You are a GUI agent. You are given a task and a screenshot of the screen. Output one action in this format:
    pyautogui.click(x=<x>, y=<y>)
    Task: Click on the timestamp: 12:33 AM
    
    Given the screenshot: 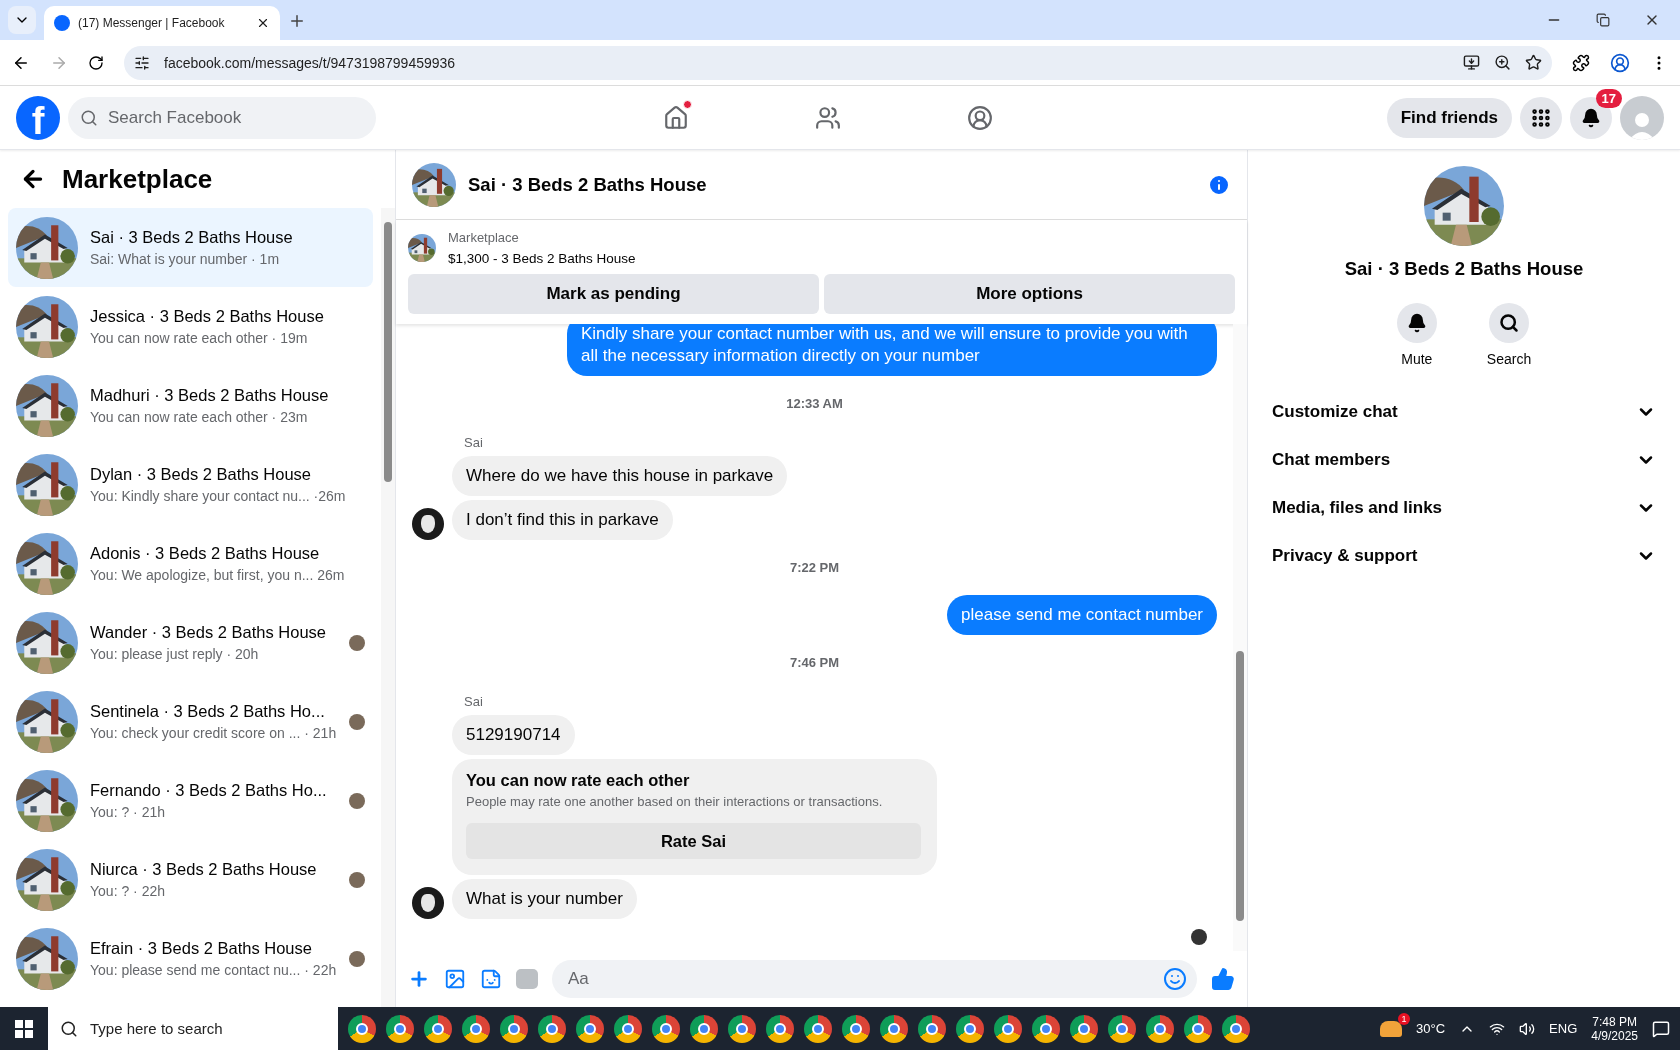 What is the action you would take?
    pyautogui.click(x=814, y=403)
    